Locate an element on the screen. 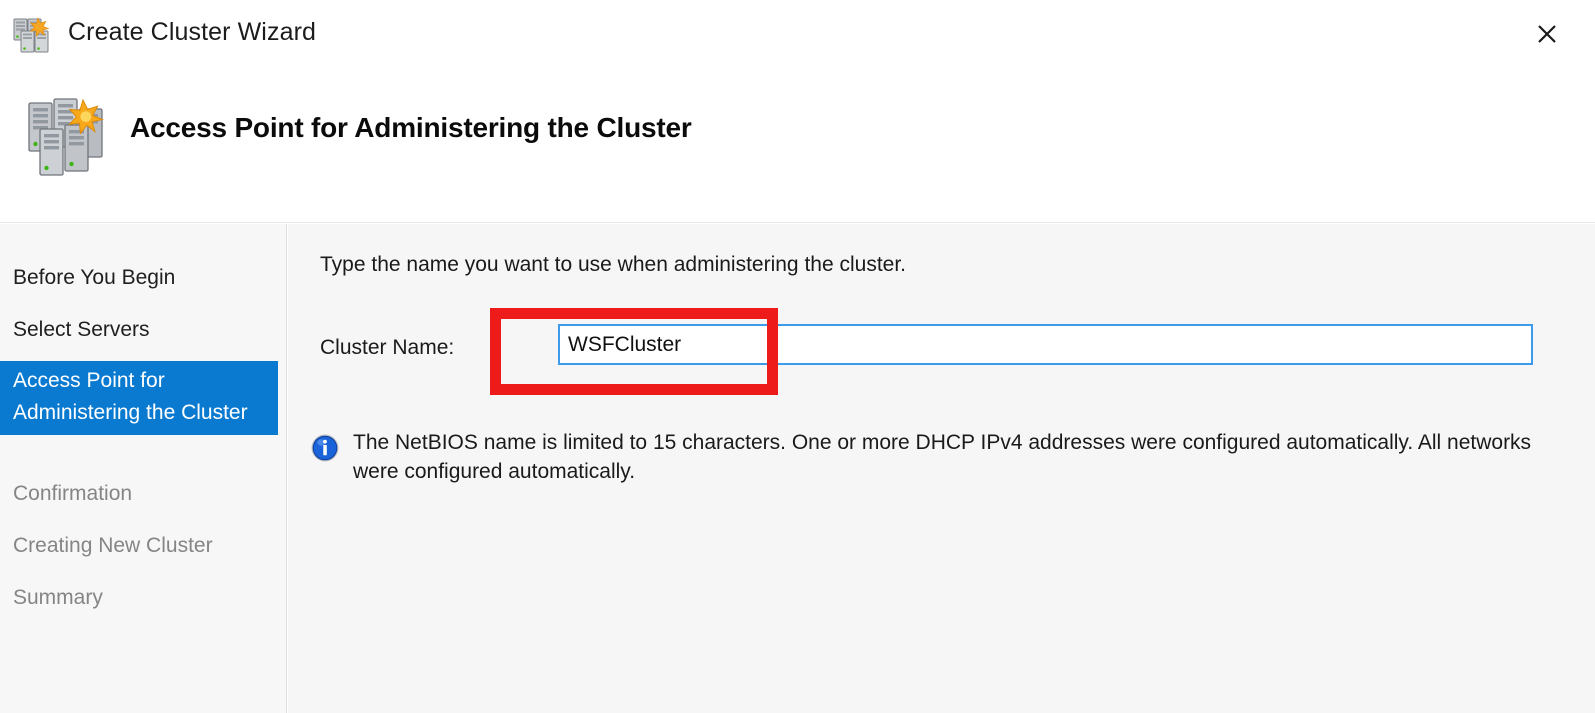 The height and width of the screenshot is (713, 1595). close-icon is located at coordinates (1547, 34).